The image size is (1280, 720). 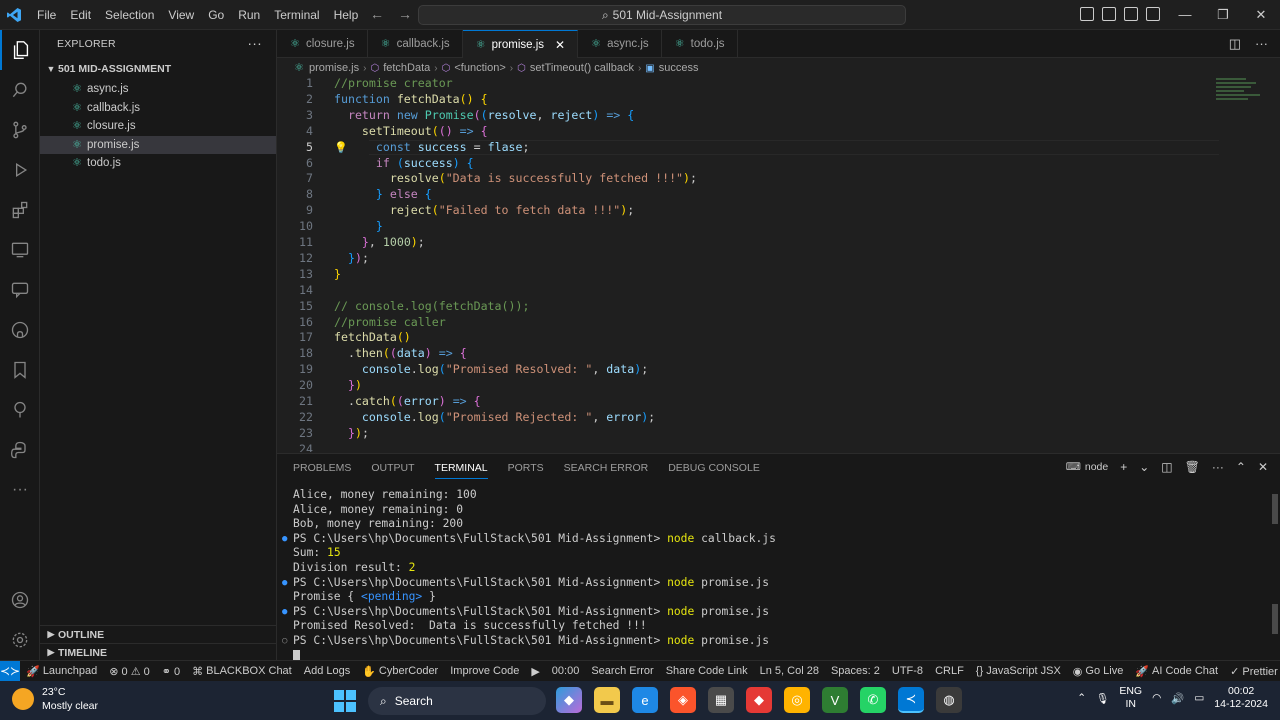 I want to click on windows-start-icon, so click(x=345, y=701).